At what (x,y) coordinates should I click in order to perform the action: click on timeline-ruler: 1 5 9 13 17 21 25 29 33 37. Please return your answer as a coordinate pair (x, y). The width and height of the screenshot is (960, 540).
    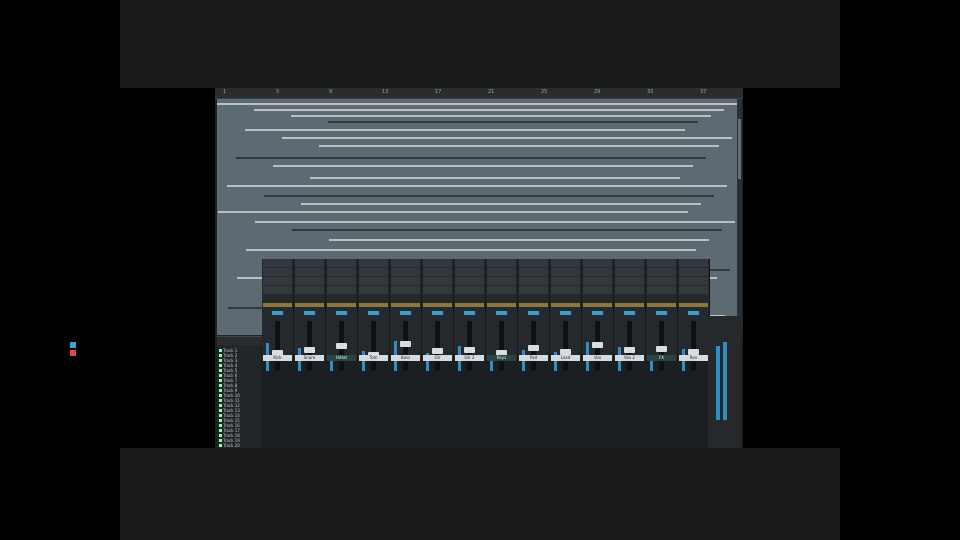
    Looking at the image, I should click on (479, 93).